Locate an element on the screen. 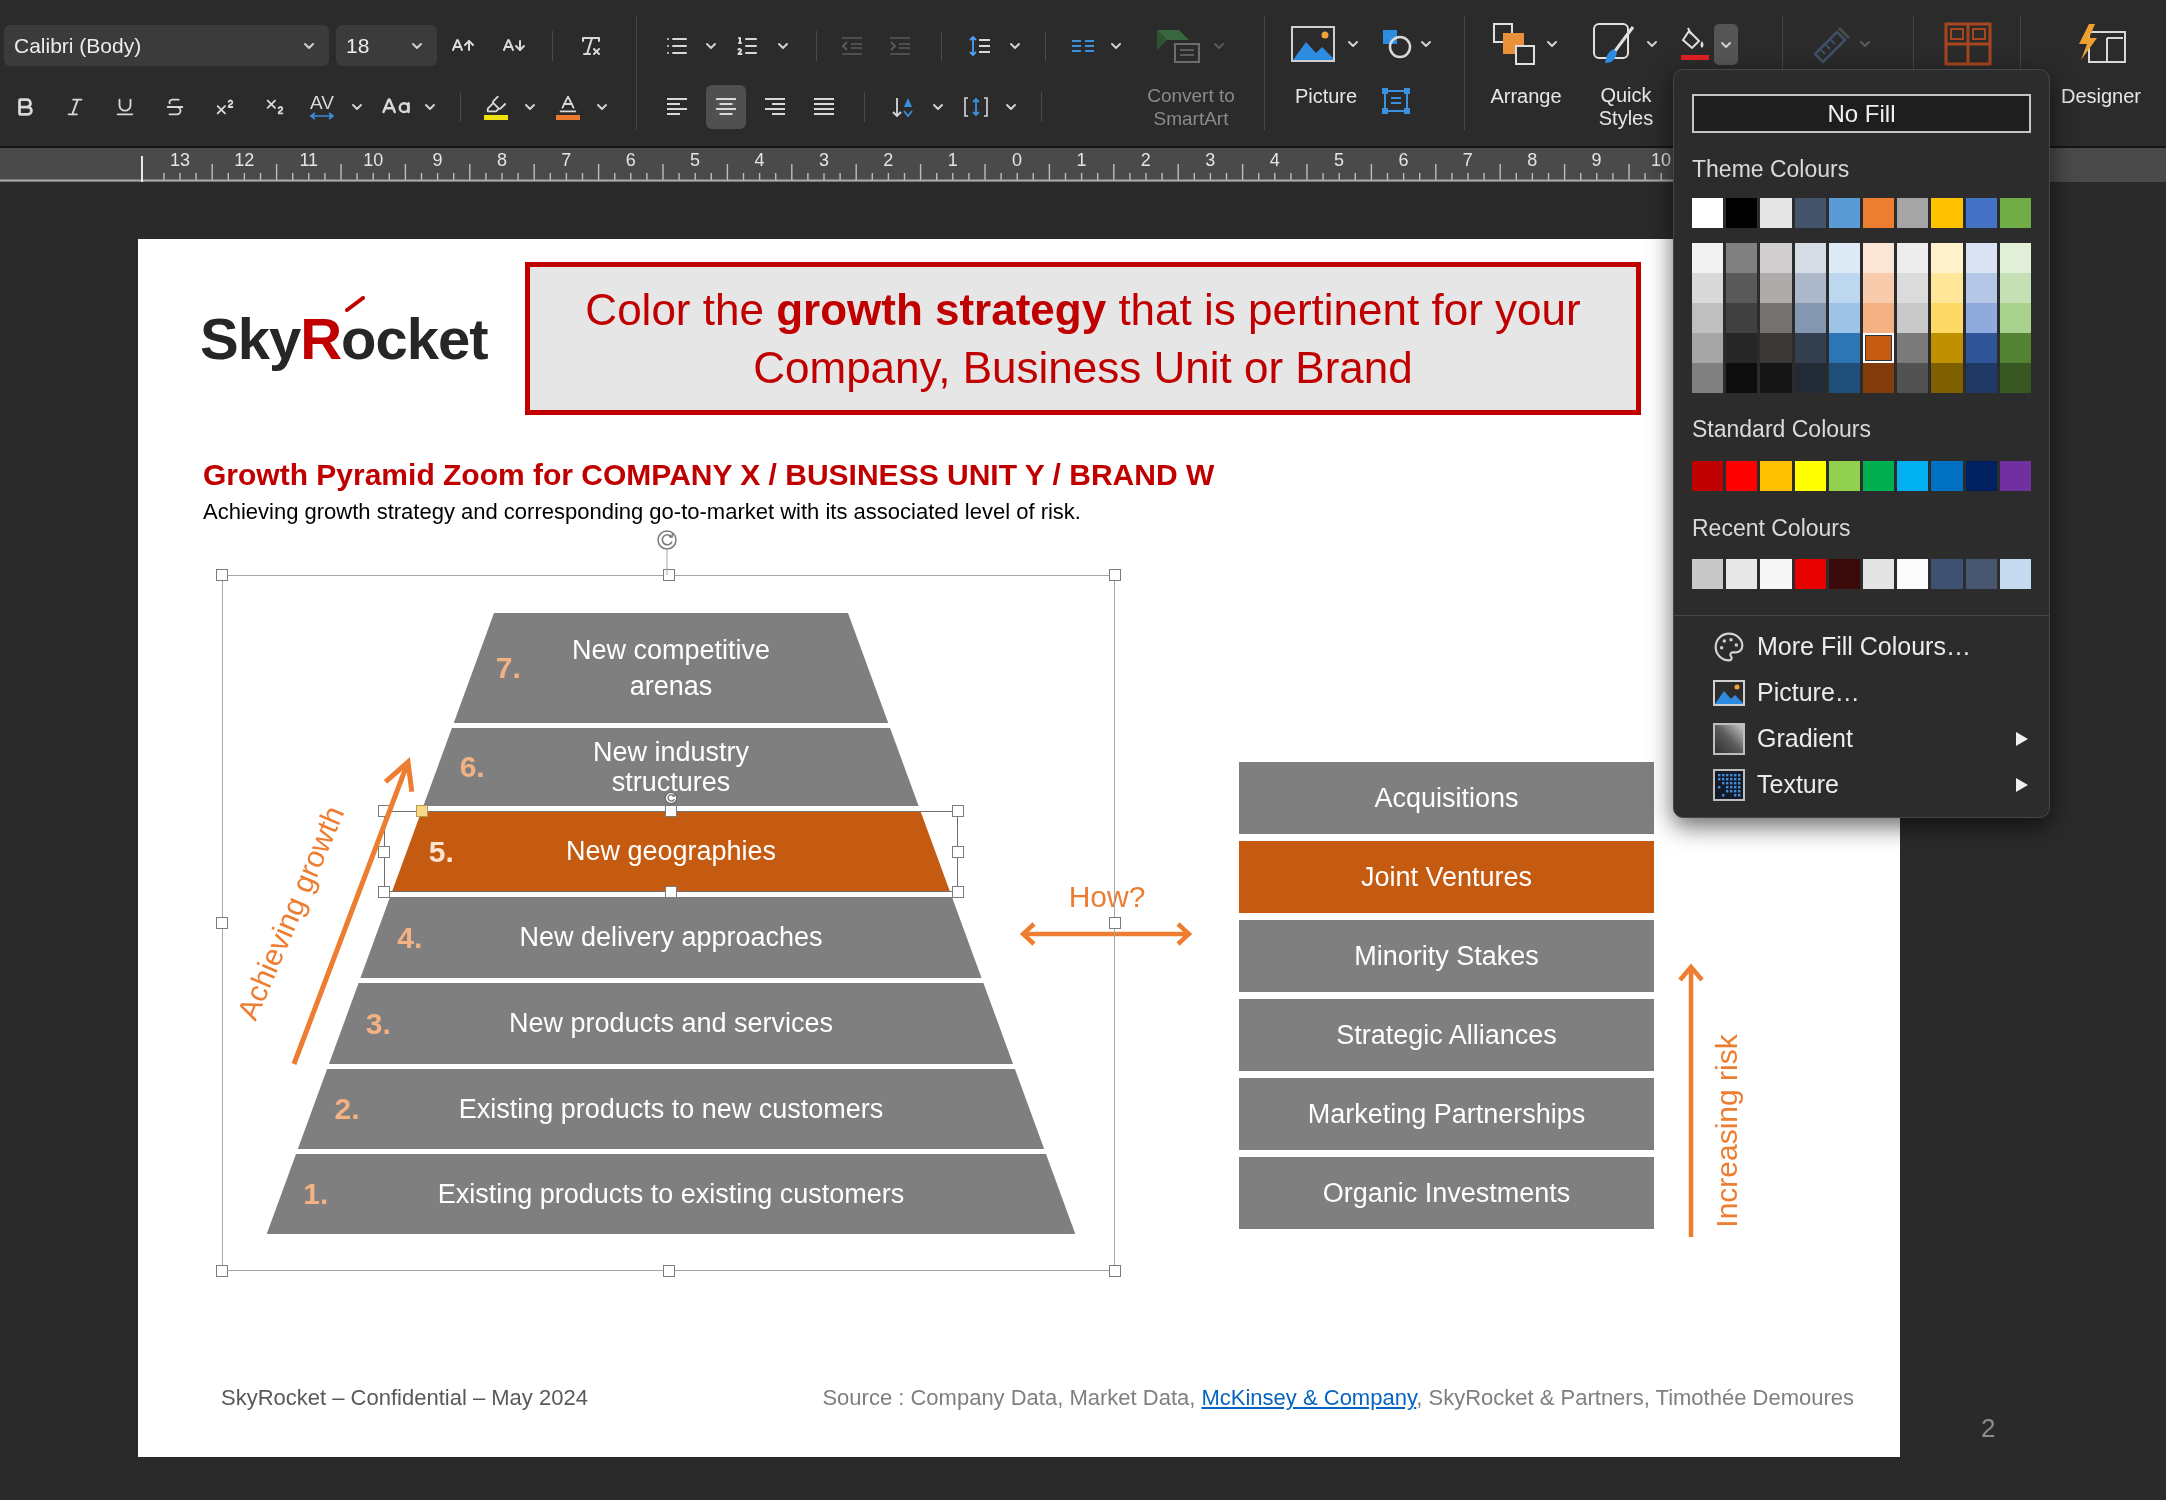 Image resolution: width=2166 pixels, height=1500 pixels. source-link: McKinsey & Company is located at coordinates (1309, 1397).